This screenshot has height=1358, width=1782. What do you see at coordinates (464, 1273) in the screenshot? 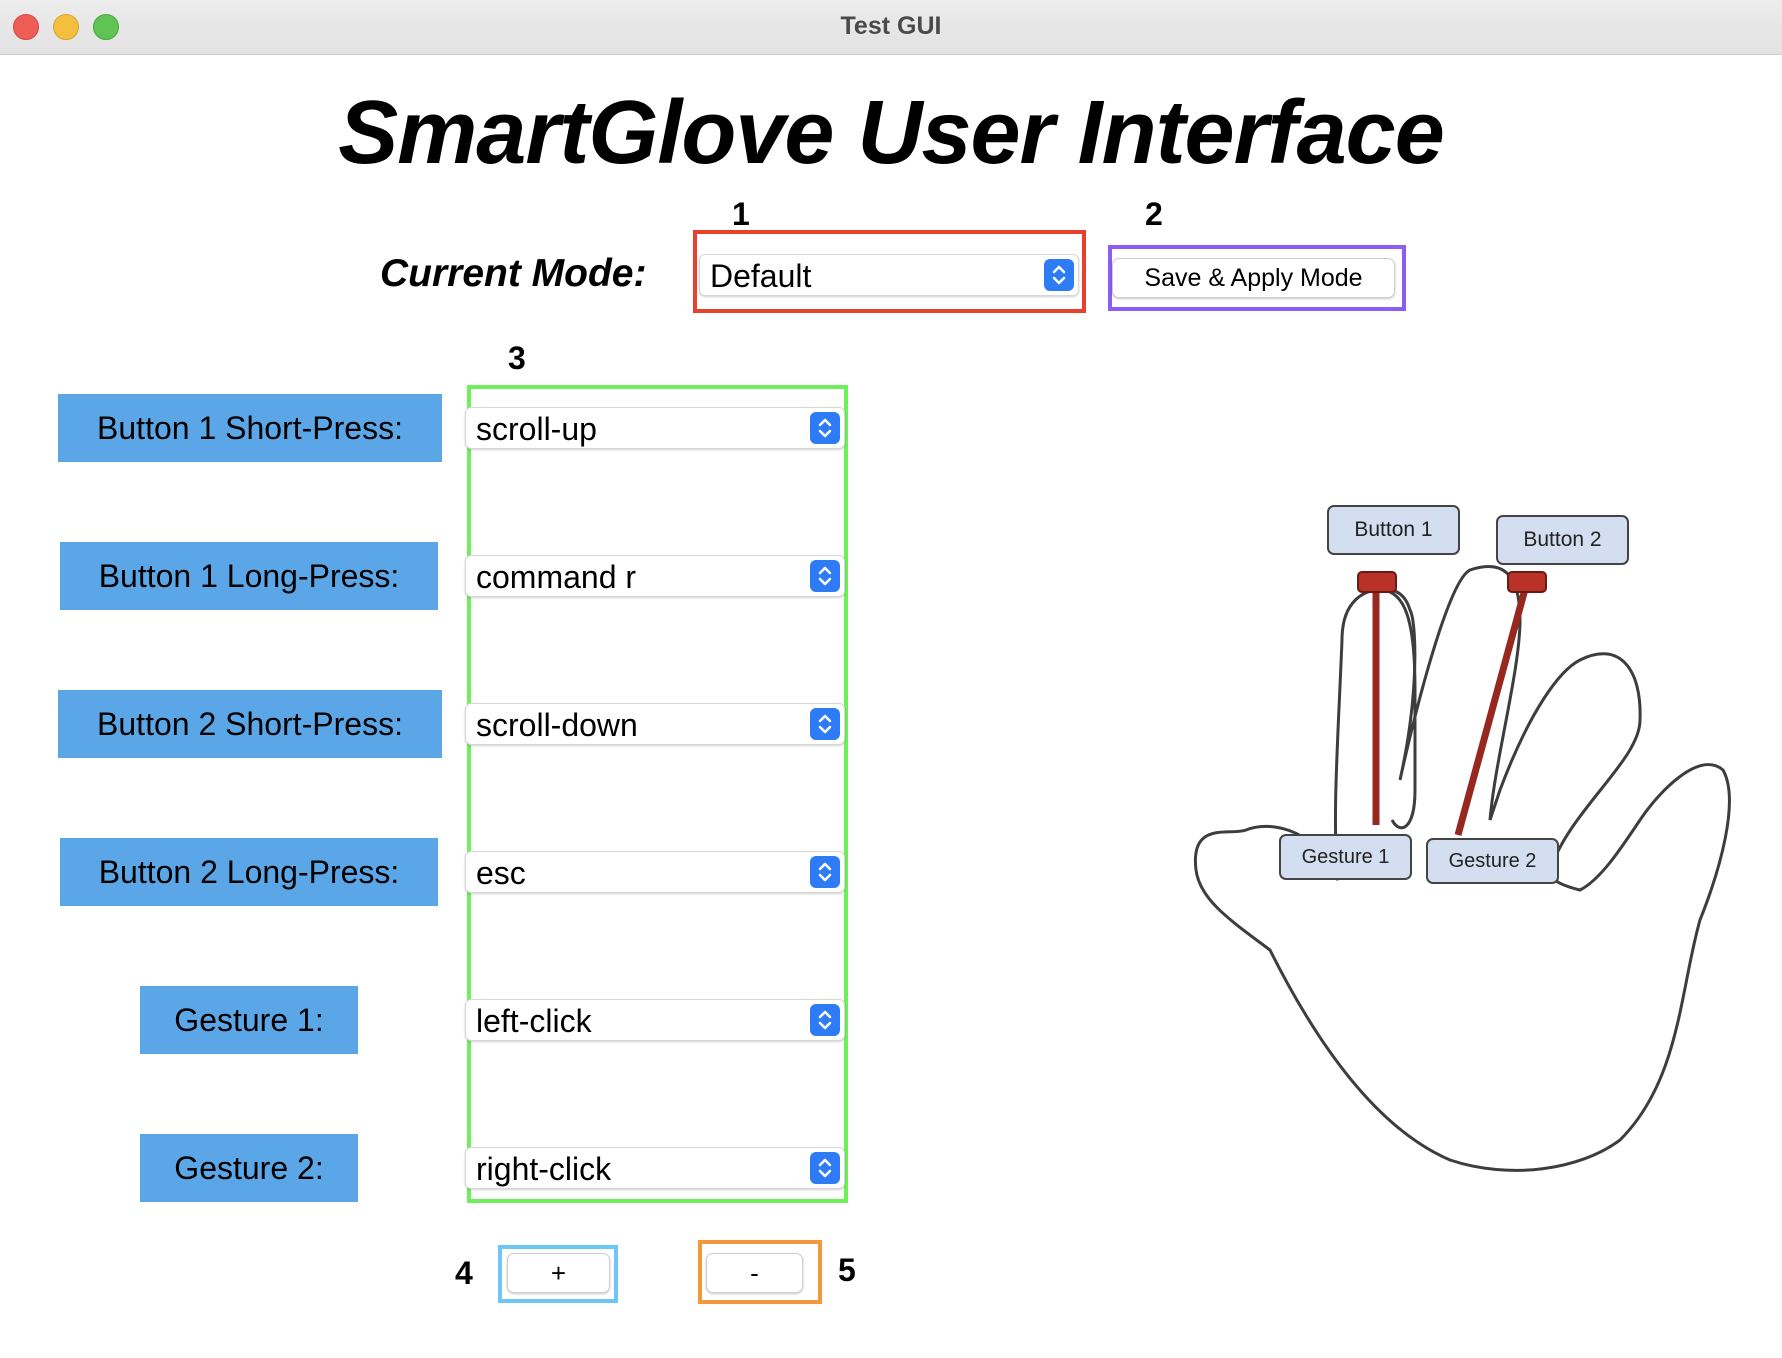
I see `annotation-number-4: 4` at bounding box center [464, 1273].